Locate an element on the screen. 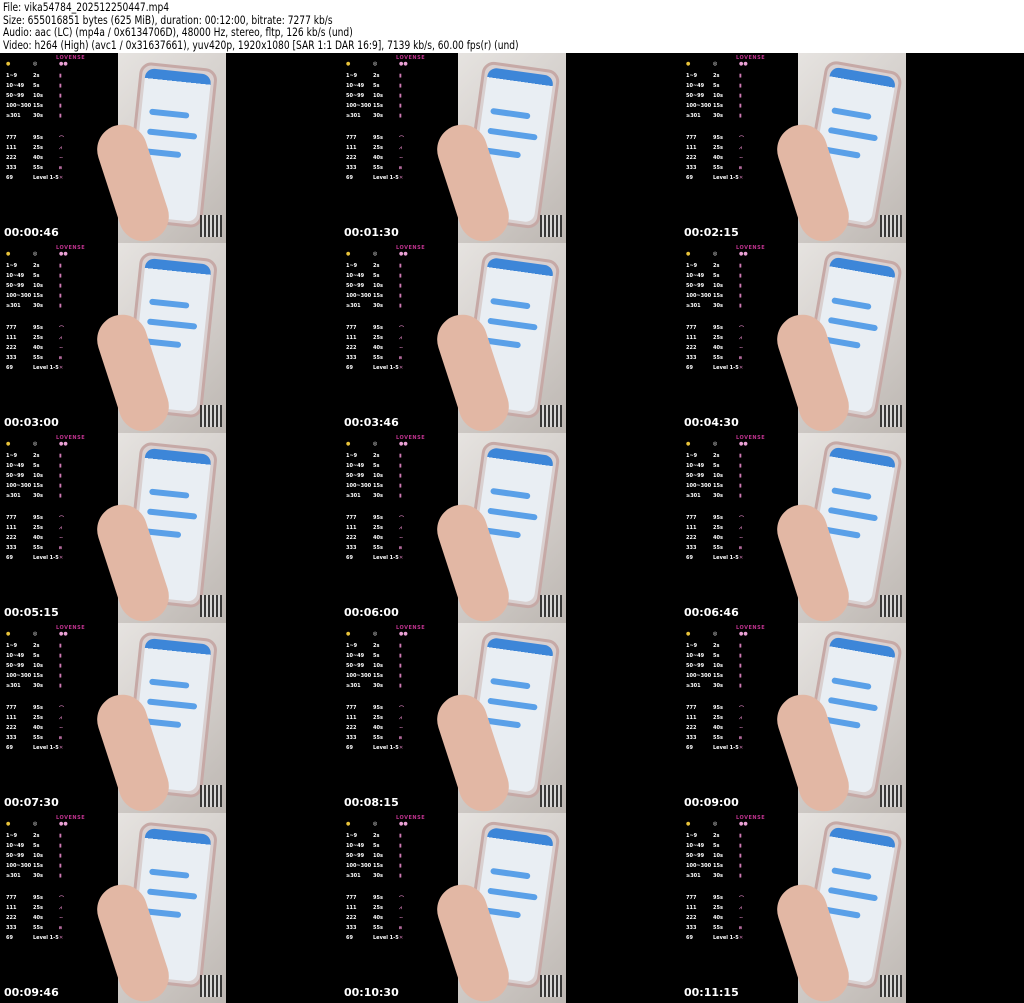 Image resolution: width=1024 pixels, height=1003 pixels. tip-duration: 40s is located at coordinates (718, 918).